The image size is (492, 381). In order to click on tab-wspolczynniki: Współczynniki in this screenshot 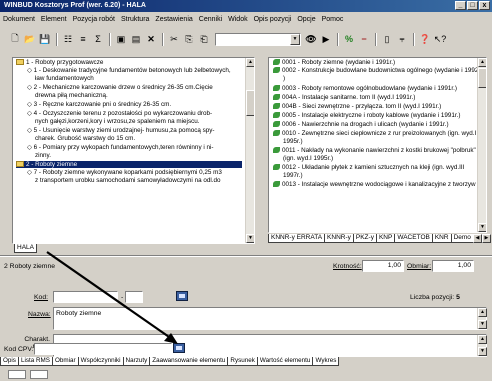, I will do `click(100, 361)`.